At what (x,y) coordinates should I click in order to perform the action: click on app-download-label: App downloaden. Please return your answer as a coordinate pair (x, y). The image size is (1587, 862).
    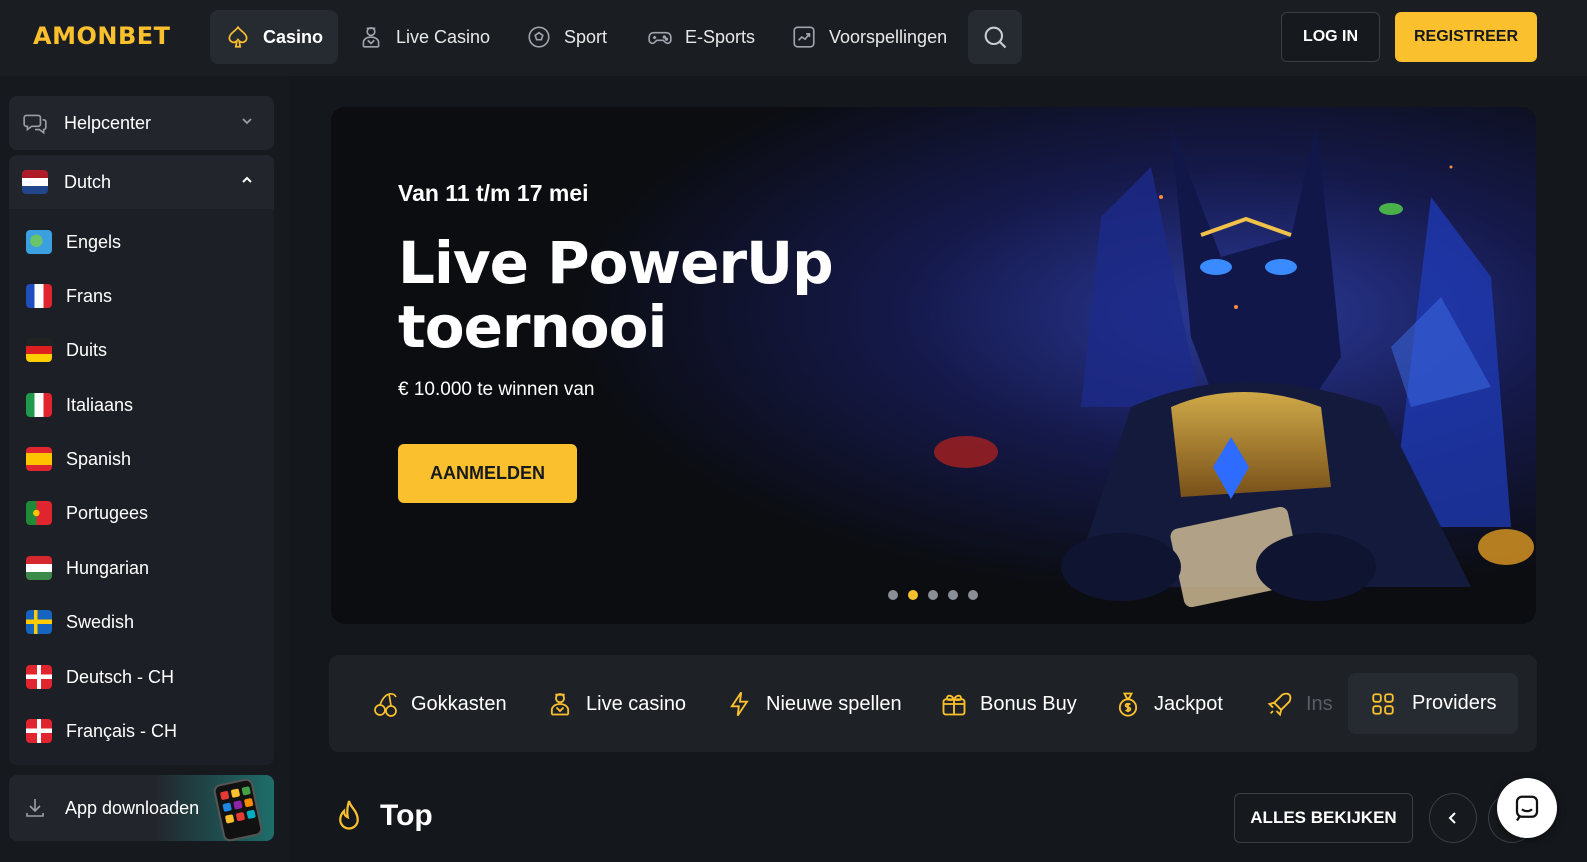
    Looking at the image, I should click on (132, 807).